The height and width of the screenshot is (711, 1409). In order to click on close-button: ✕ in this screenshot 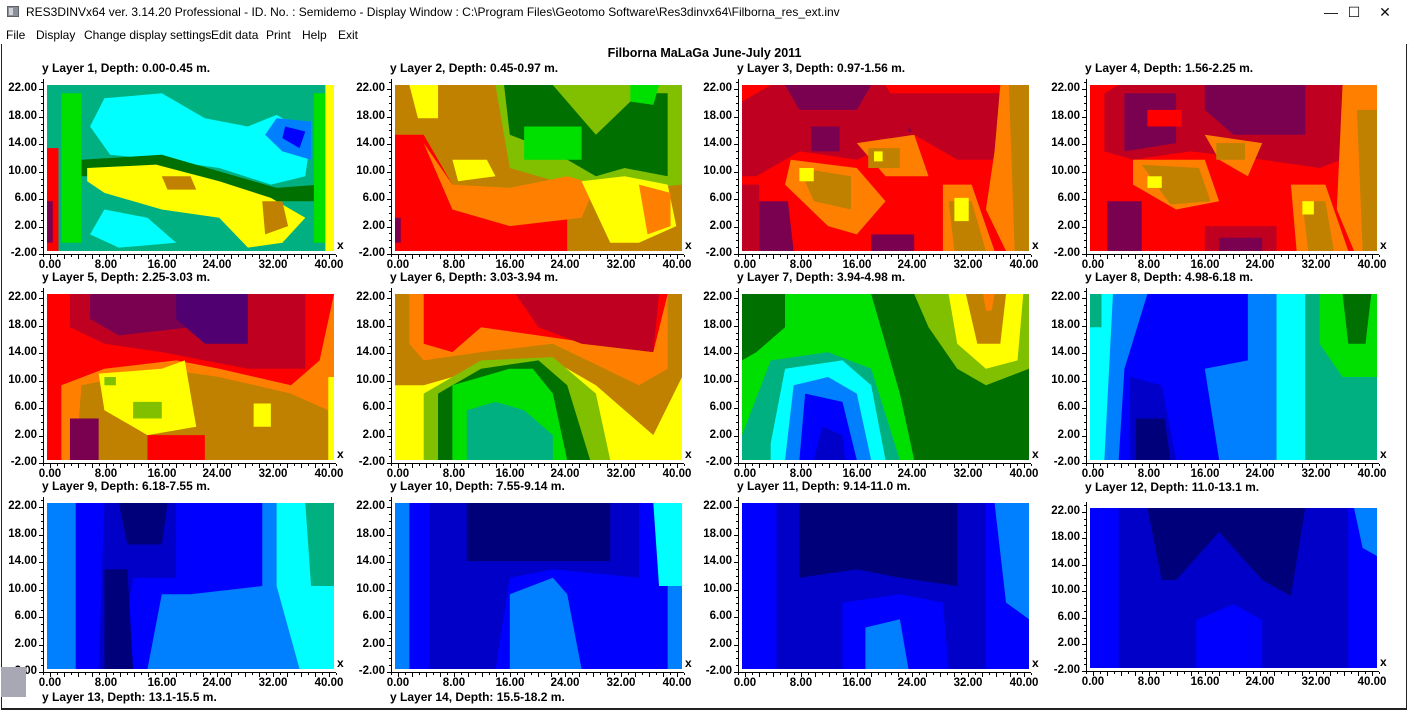, I will do `click(1385, 12)`.